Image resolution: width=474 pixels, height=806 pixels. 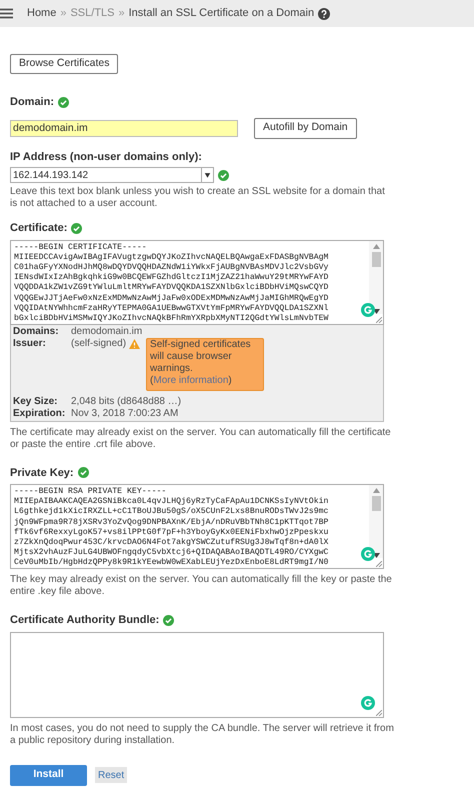 I want to click on help-text: The key may already exist on the server. You can automatically fill the key or paste the entire .key file above., so click(x=201, y=586).